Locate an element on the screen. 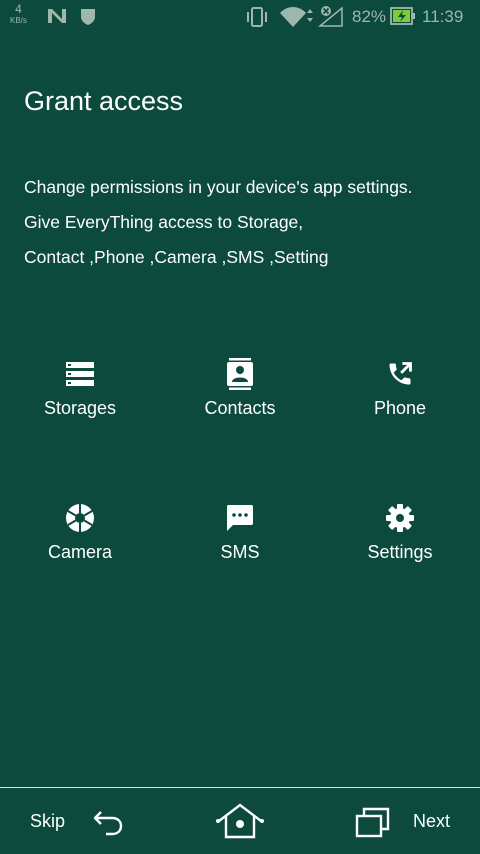 Image resolution: width=480 pixels, height=854 pixels. network-speed: 4 KB/s is located at coordinates (18, 14).